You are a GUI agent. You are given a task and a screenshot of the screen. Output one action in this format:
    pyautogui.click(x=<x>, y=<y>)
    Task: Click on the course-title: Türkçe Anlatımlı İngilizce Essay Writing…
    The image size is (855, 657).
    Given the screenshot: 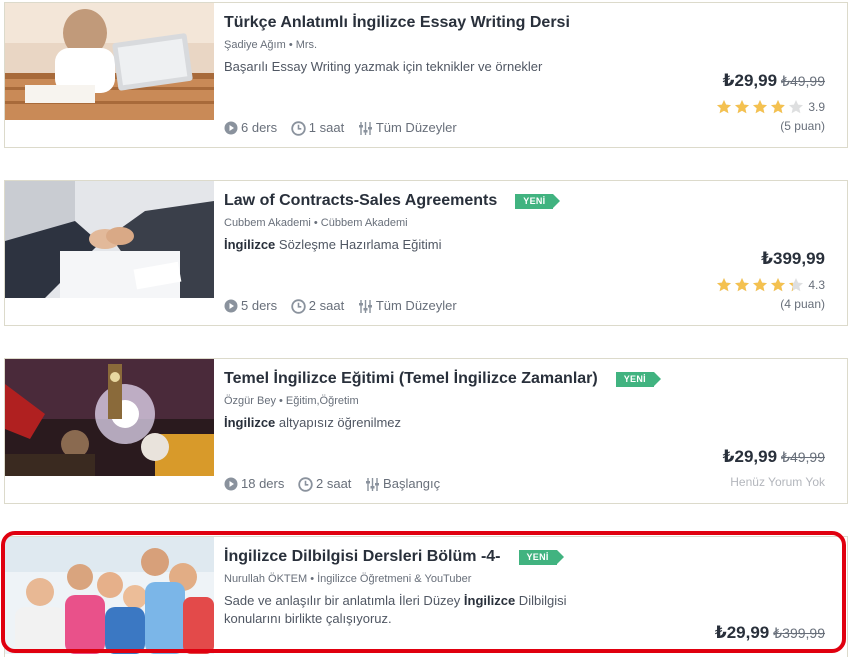 What is the action you would take?
    pyautogui.click(x=397, y=23)
    